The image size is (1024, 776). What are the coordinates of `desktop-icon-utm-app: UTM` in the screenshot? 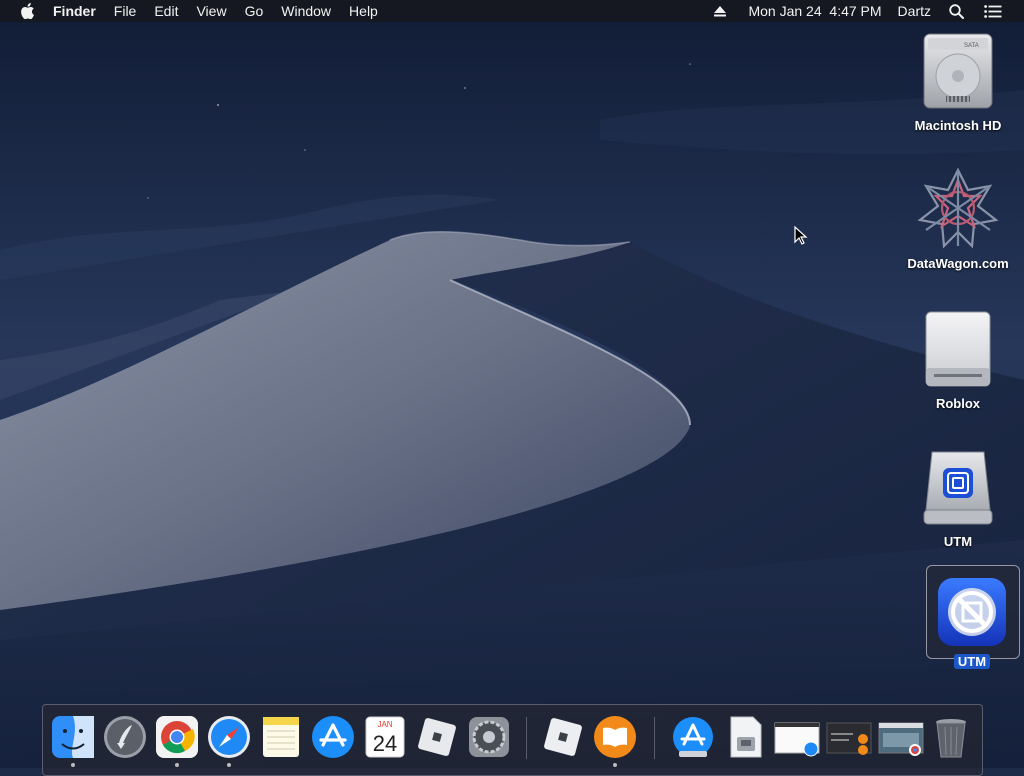 It's located at (970, 623).